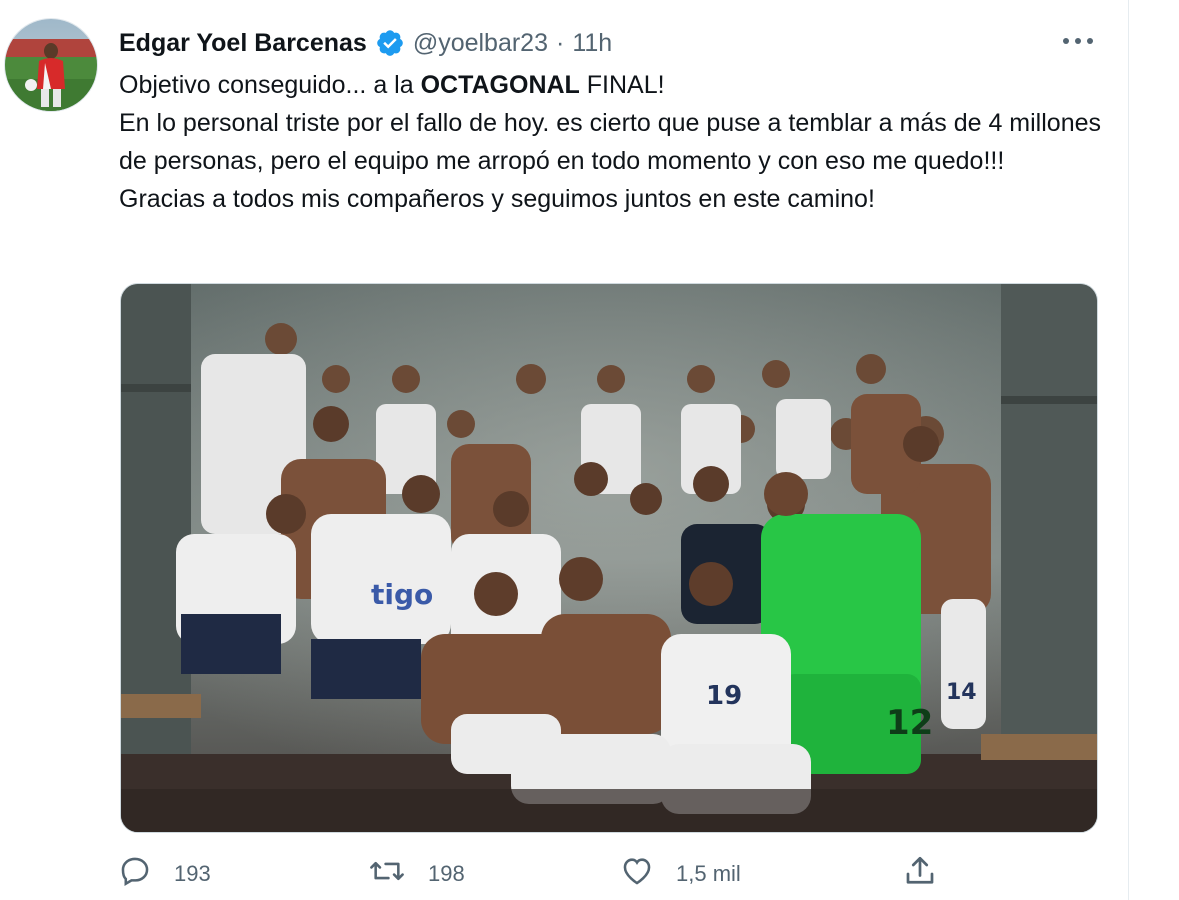 The image size is (1179, 900). I want to click on reply-button: 193, so click(164, 874).